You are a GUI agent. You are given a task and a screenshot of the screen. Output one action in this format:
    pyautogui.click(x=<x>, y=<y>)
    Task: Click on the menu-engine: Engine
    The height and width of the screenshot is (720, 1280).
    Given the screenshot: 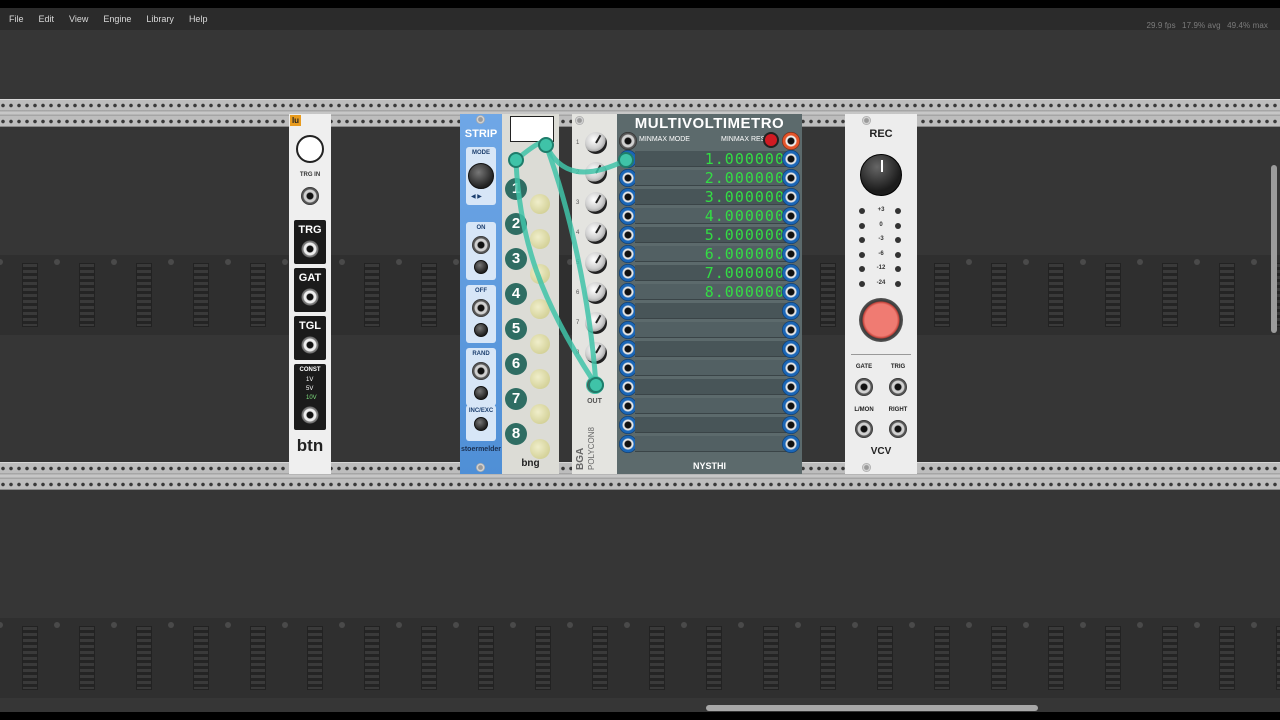 What is the action you would take?
    pyautogui.click(x=117, y=19)
    